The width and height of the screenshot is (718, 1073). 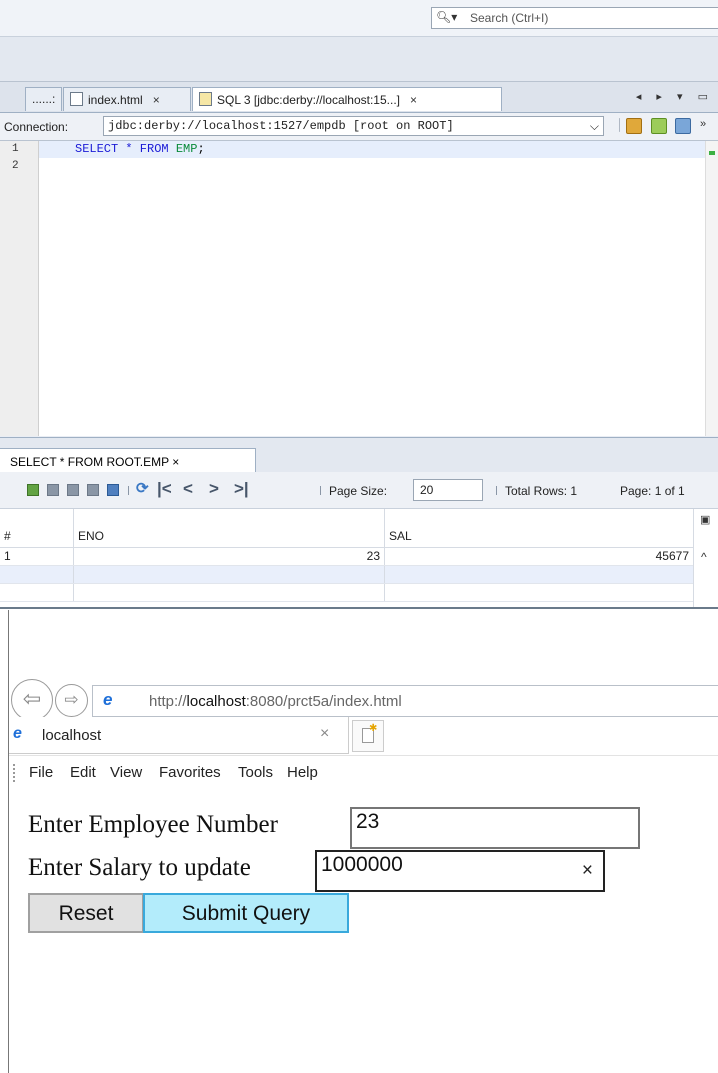 I want to click on url-host: localhost, so click(x=216, y=701).